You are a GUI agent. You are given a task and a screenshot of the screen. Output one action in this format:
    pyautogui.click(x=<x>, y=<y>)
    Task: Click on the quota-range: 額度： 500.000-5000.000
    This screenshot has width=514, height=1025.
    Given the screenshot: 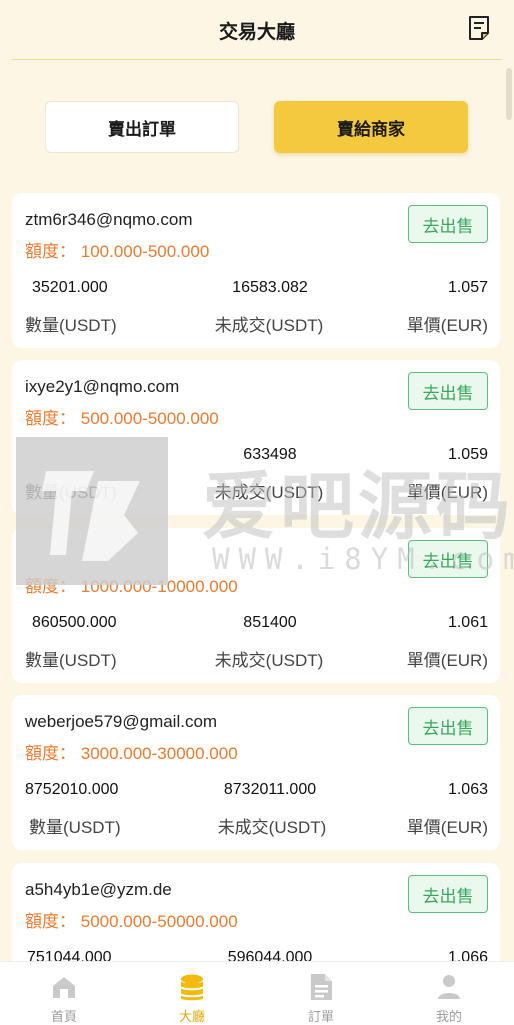 What is the action you would take?
    pyautogui.click(x=122, y=416)
    